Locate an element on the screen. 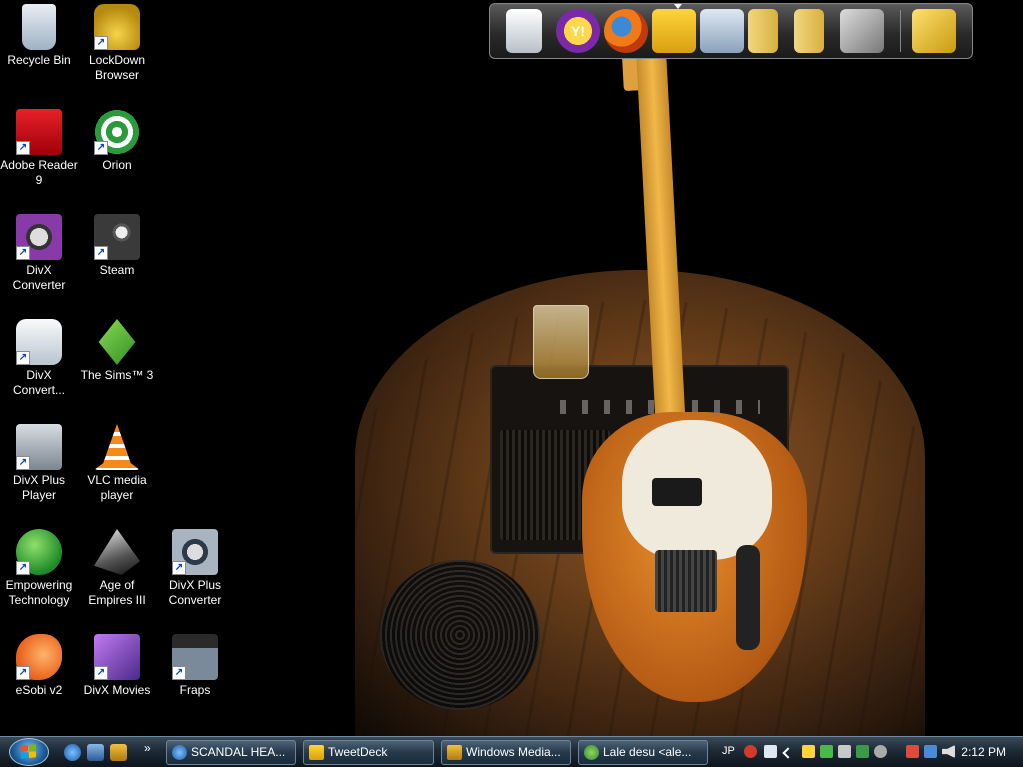  network-connection-icon is located at coordinates (930, 751).